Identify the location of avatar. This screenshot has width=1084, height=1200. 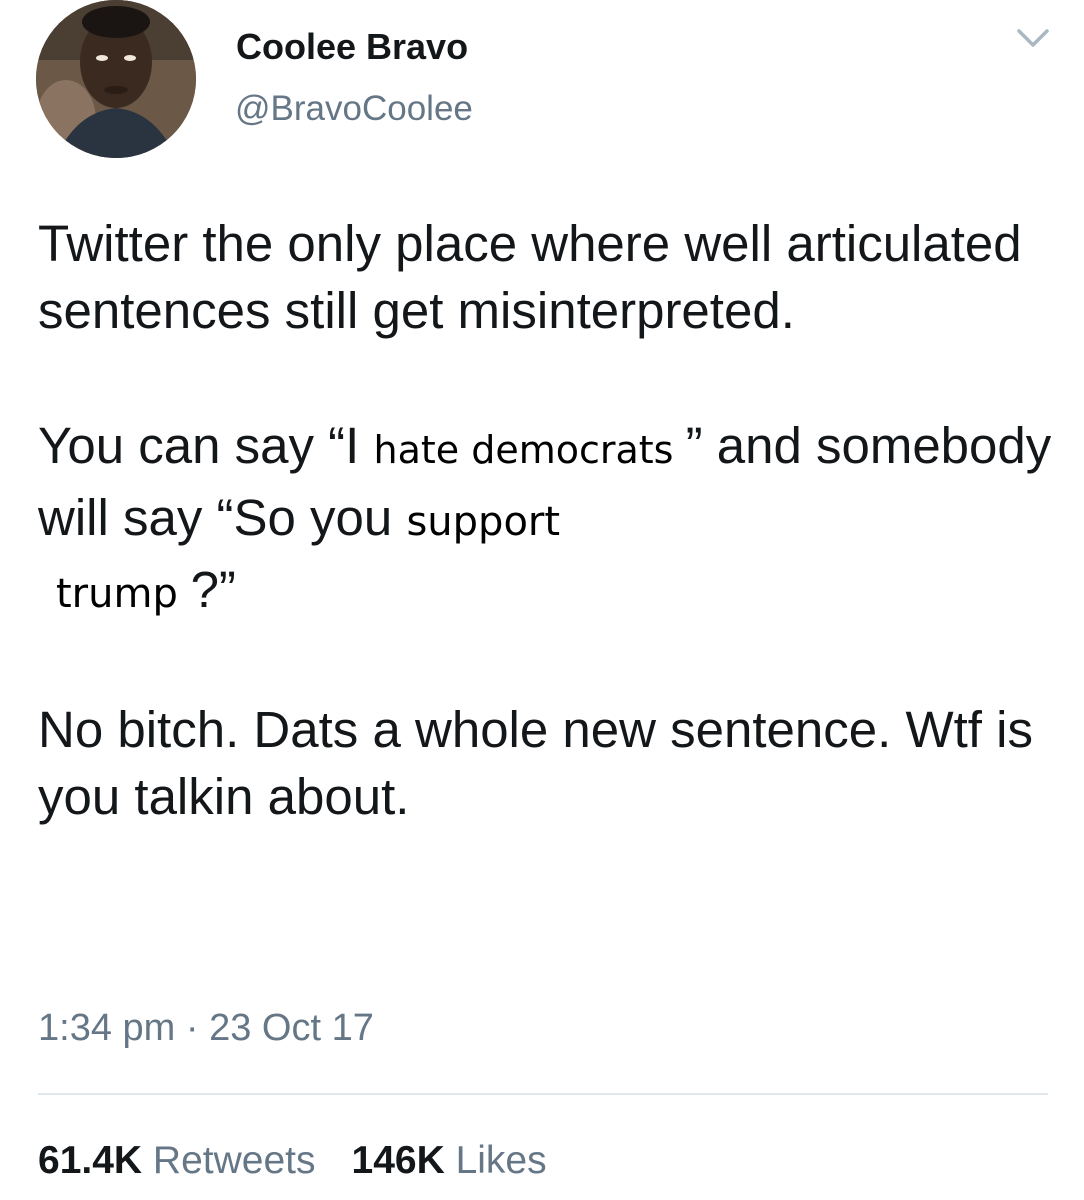
(116, 79).